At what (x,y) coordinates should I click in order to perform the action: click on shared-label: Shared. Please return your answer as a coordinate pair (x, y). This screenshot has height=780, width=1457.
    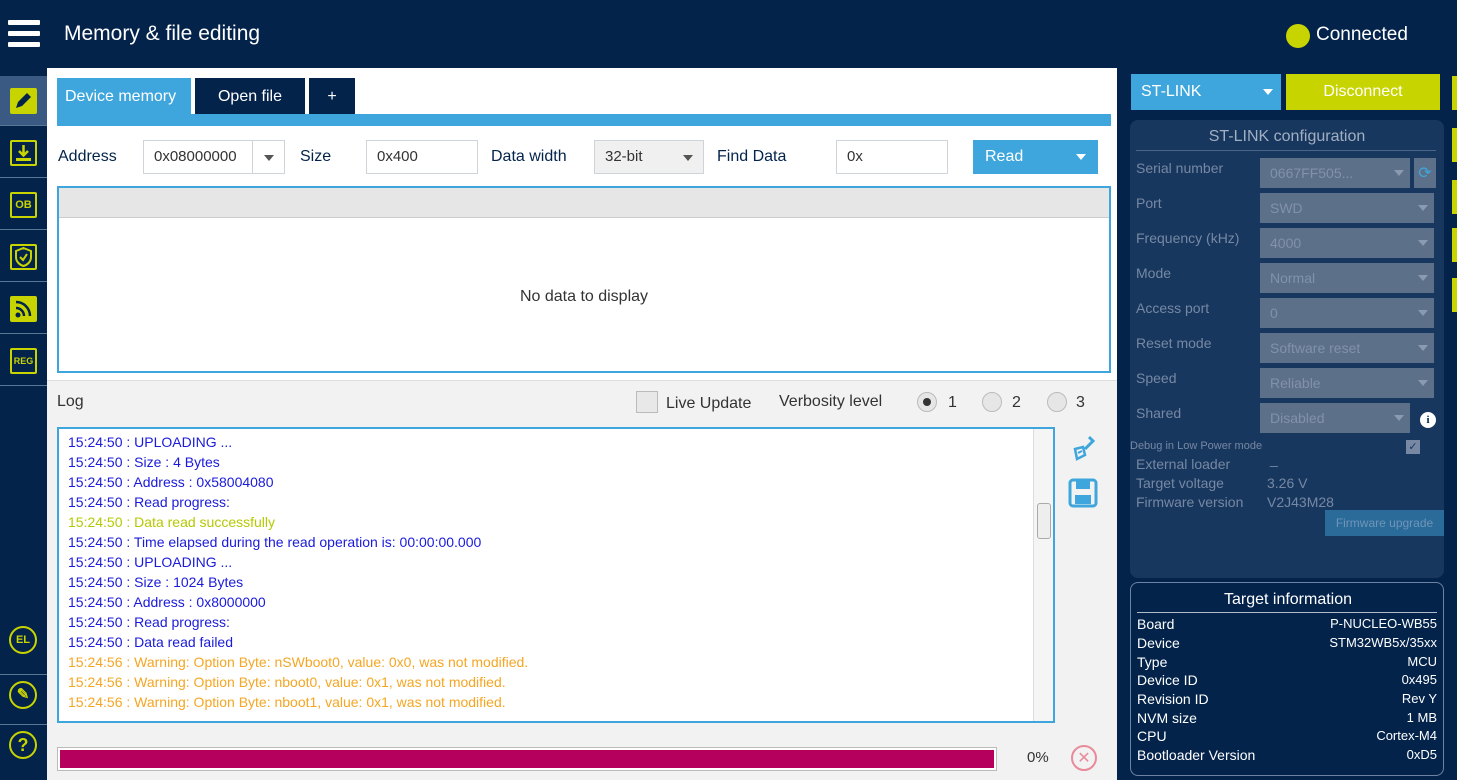
    Looking at the image, I should click on (1159, 413).